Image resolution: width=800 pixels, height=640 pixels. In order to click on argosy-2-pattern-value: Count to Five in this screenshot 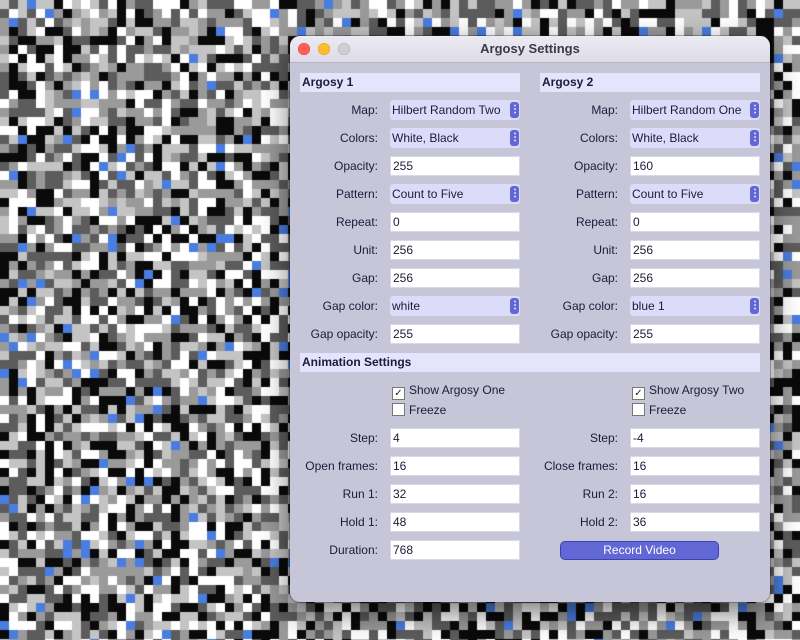, I will do `click(668, 194)`.